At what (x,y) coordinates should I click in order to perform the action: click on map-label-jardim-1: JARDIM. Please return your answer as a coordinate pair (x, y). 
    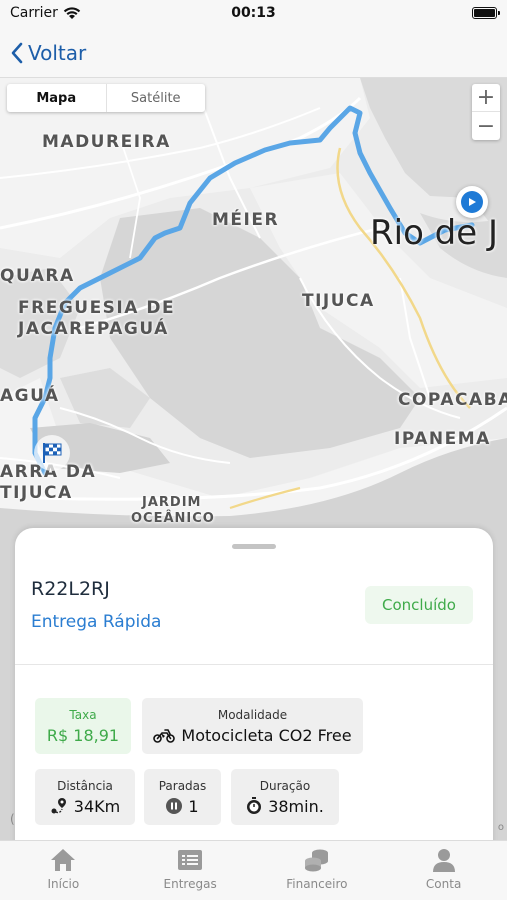
    Looking at the image, I should click on (172, 502).